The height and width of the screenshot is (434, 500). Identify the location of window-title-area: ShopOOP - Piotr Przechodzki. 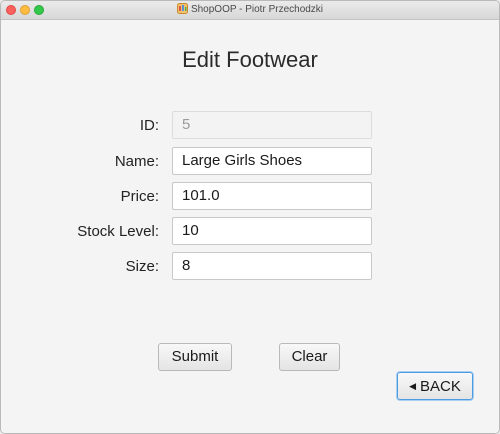
(250, 10).